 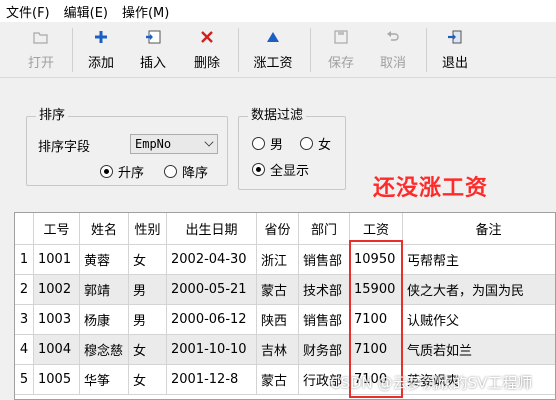 I want to click on table-cell: 气质若如兰, so click(x=479, y=350).